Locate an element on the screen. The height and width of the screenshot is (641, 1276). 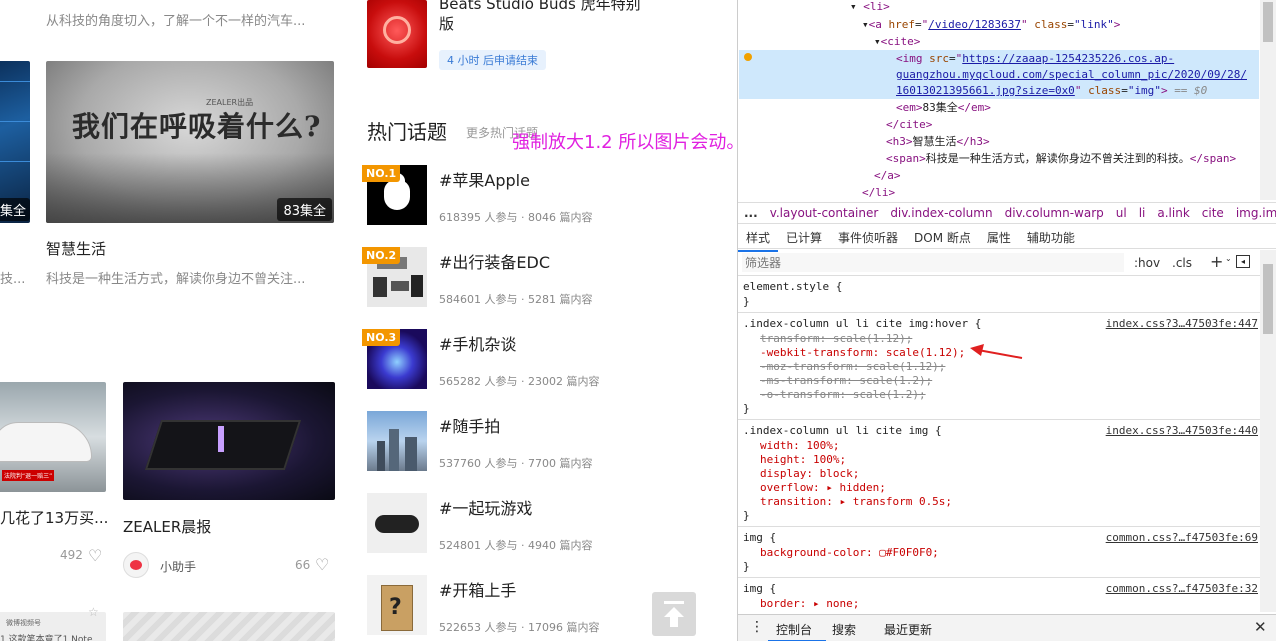
dom-node-h3: <h3>智慧生活</h3> is located at coordinates (938, 142).